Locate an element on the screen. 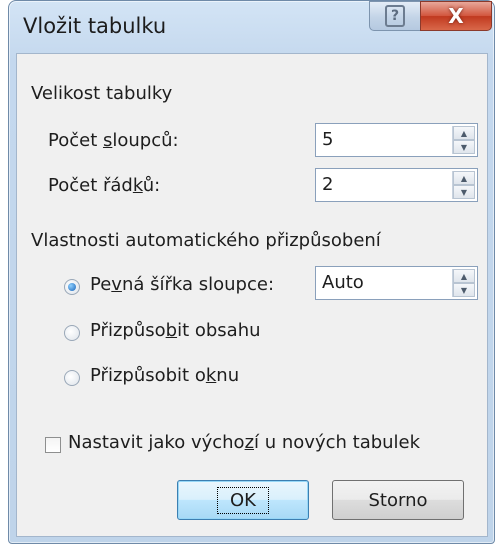 The image size is (499, 548). rows-label: Počet řádků: is located at coordinates (104, 185).